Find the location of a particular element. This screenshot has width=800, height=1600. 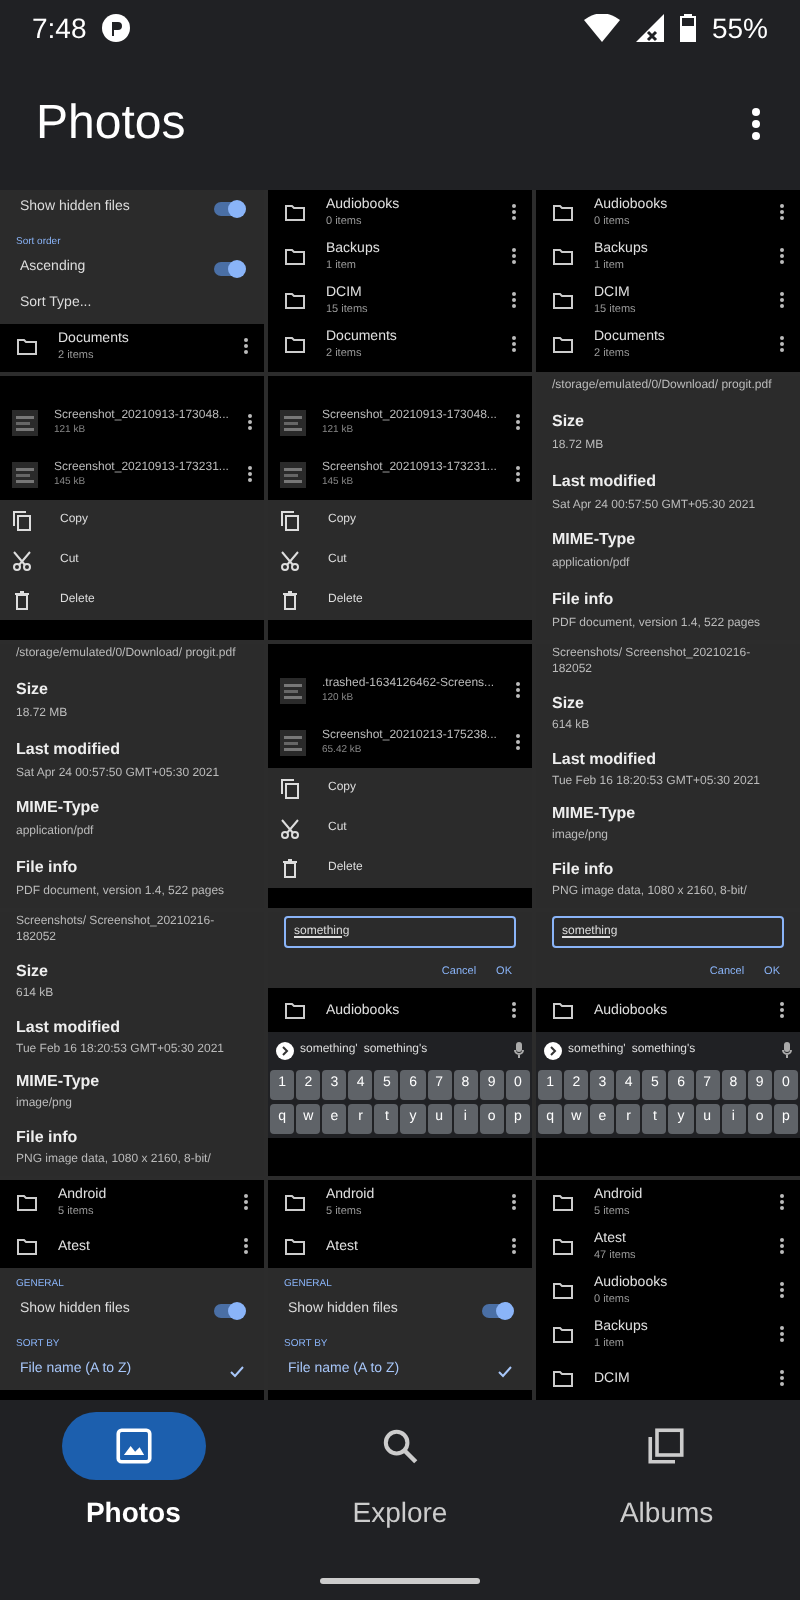

nav-tab: Photos is located at coordinates (133, 1473).